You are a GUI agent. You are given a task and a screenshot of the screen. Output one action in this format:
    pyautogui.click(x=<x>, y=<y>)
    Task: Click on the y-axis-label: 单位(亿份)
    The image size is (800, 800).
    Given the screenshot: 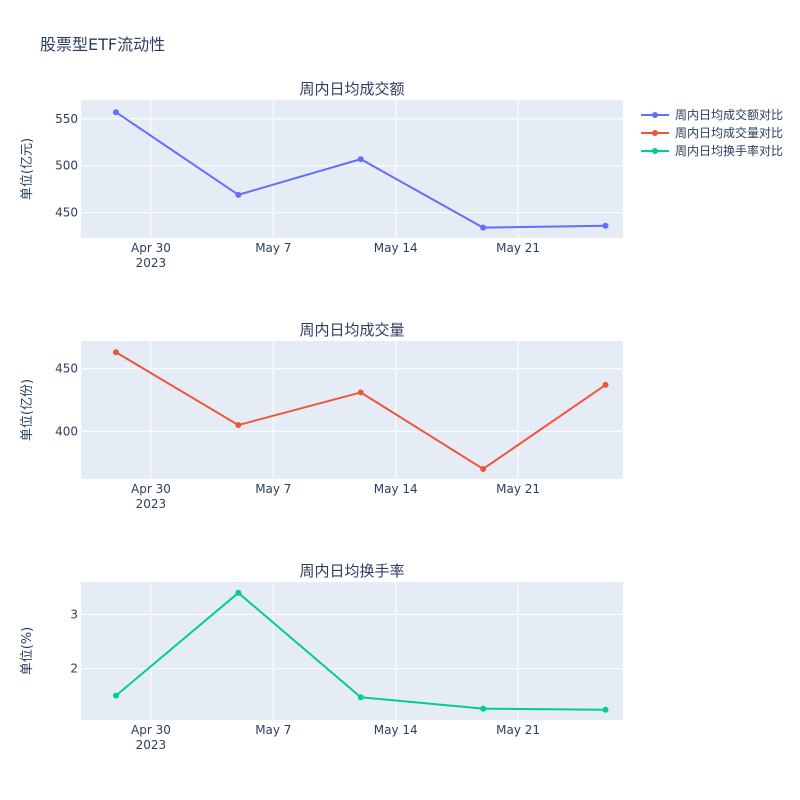 What is the action you would take?
    pyautogui.click(x=27, y=410)
    